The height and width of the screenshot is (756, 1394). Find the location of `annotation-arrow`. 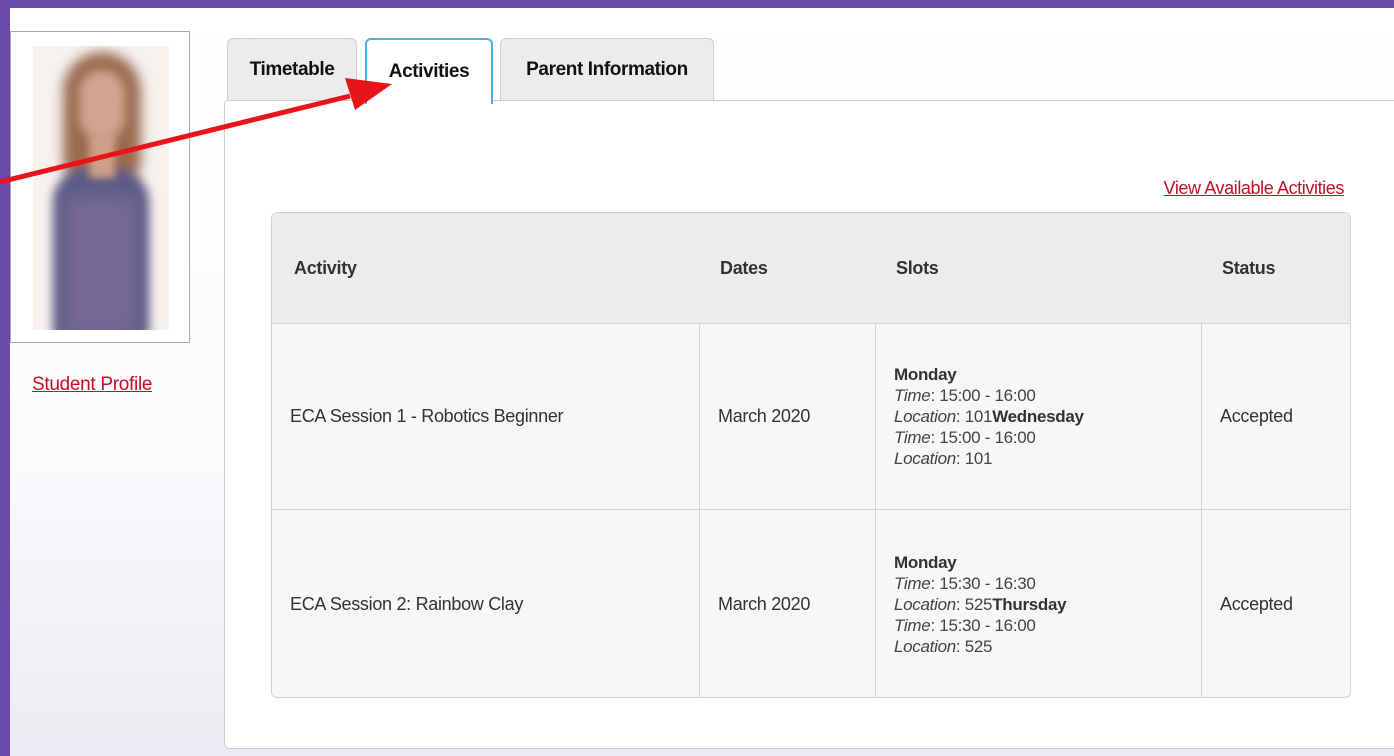

annotation-arrow is located at coordinates (196, 131).